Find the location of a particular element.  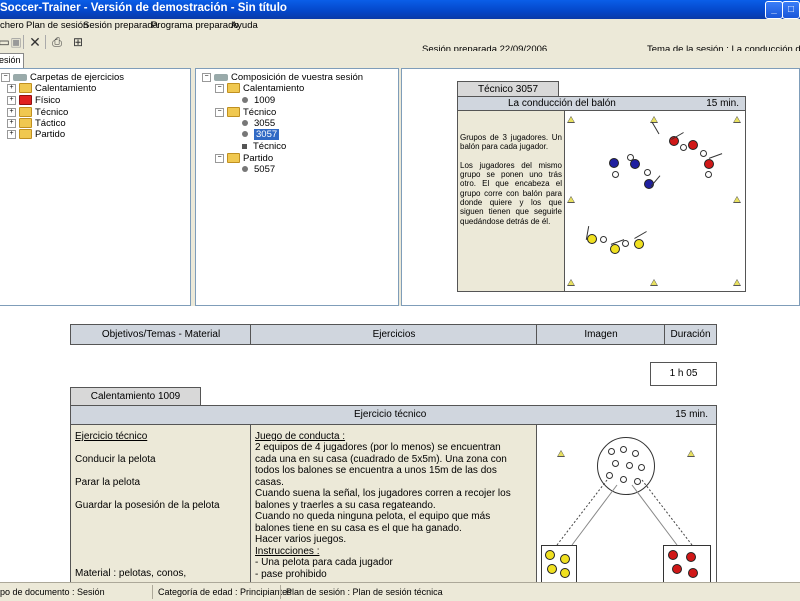

menu-programa-preparado: Programa preparado is located at coordinates (195, 25).